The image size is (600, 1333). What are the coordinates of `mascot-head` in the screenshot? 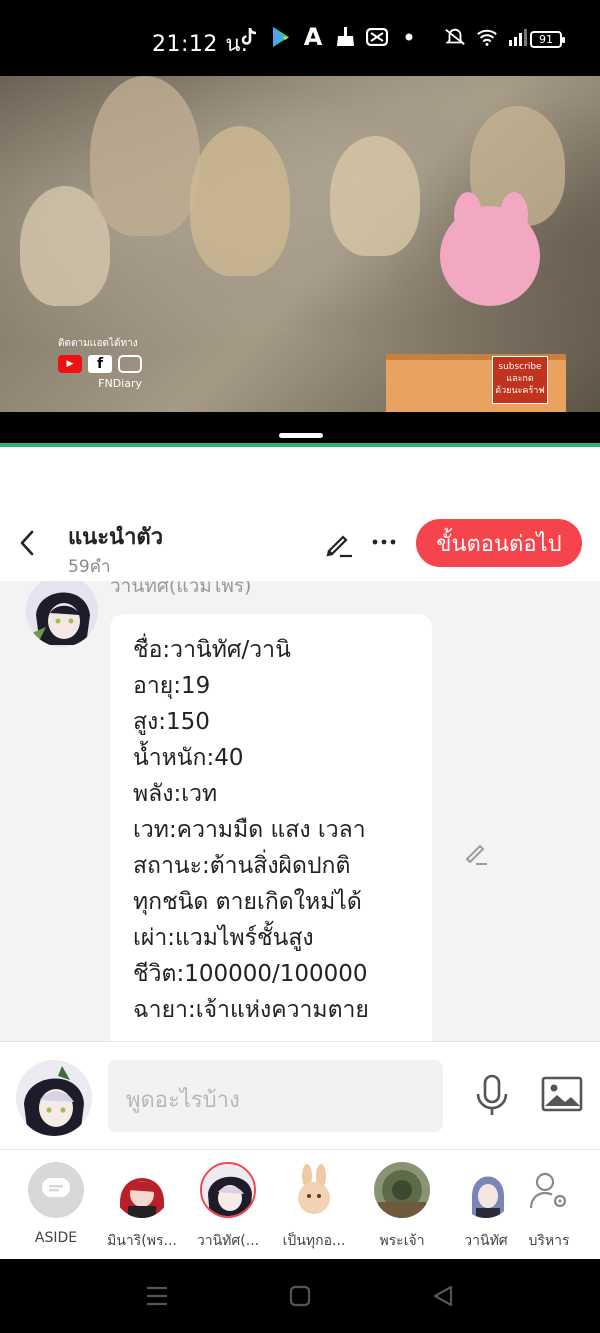 It's located at (490, 256).